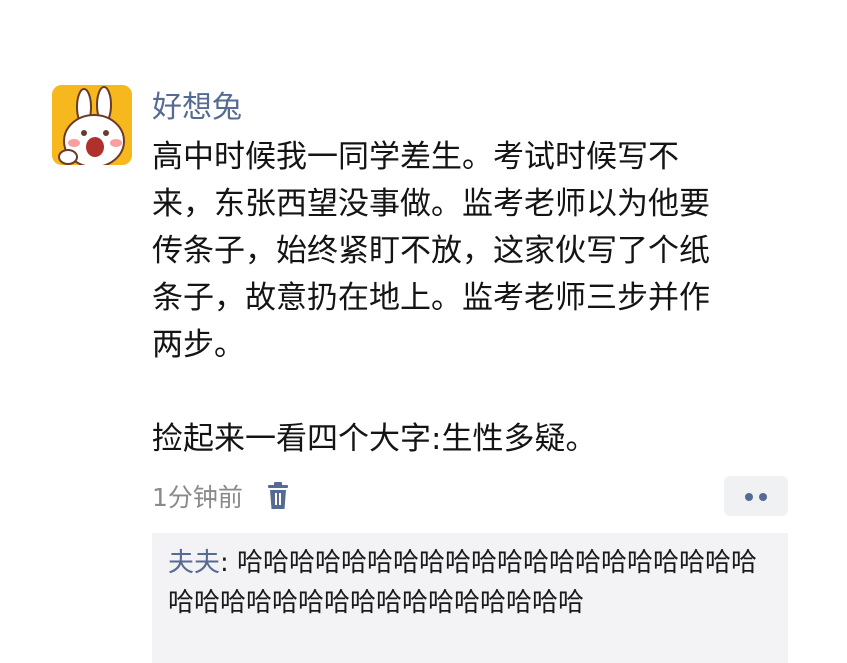 Image resolution: width=847 pixels, height=663 pixels. I want to click on username: 好想兔, so click(197, 108).